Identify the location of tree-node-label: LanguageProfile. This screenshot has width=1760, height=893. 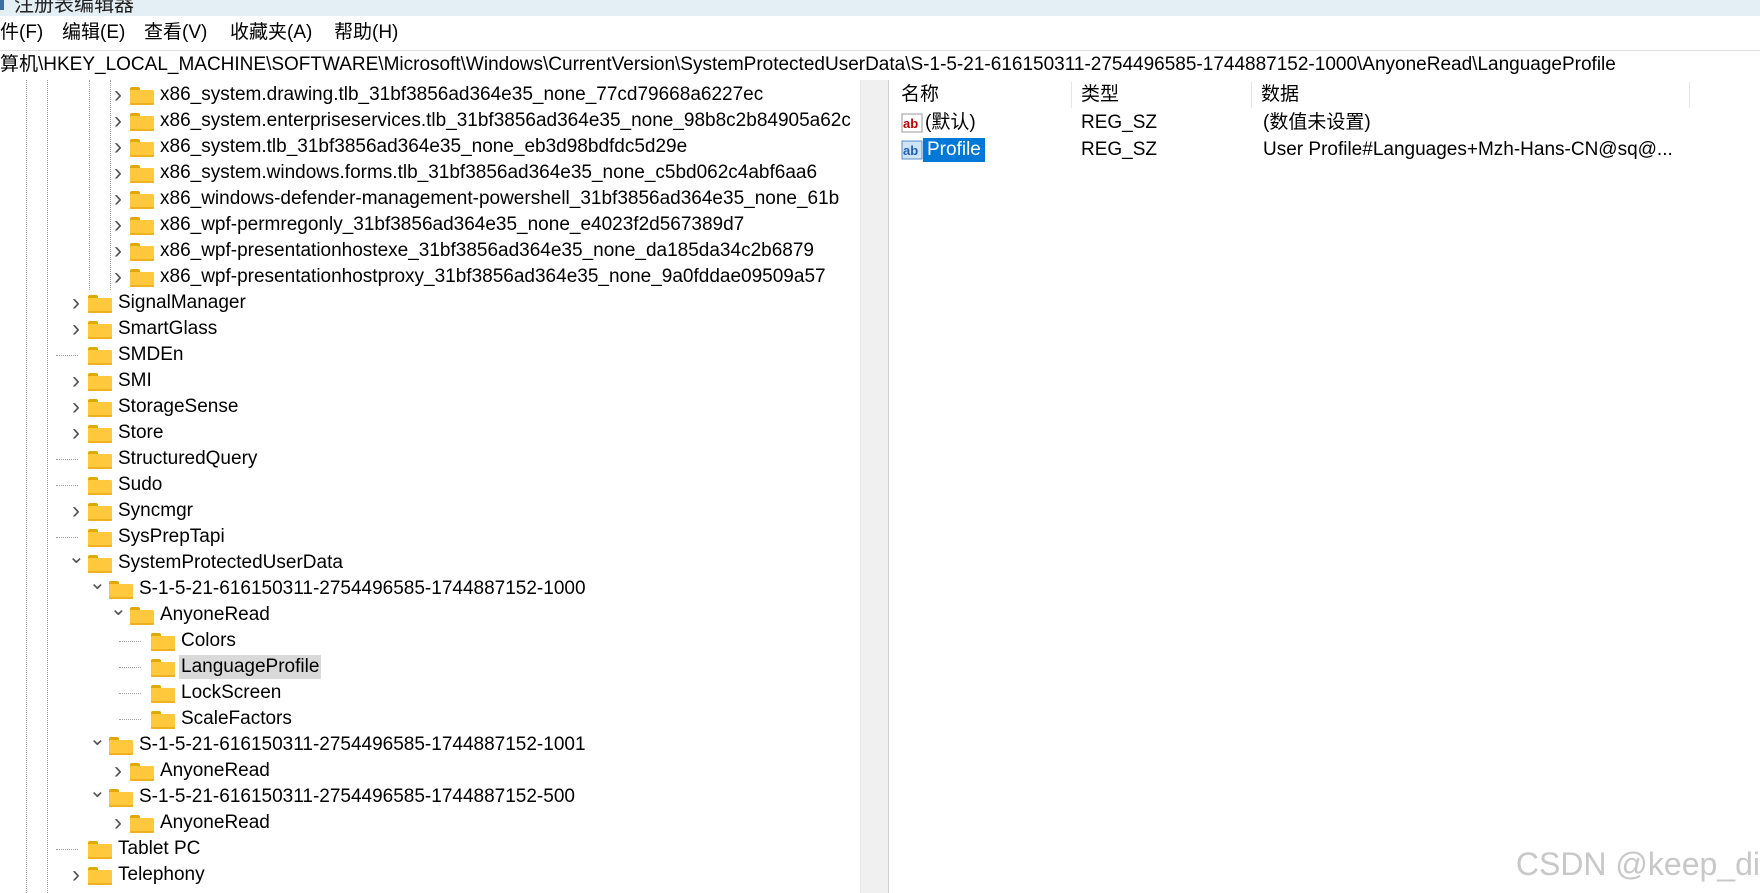
(250, 667).